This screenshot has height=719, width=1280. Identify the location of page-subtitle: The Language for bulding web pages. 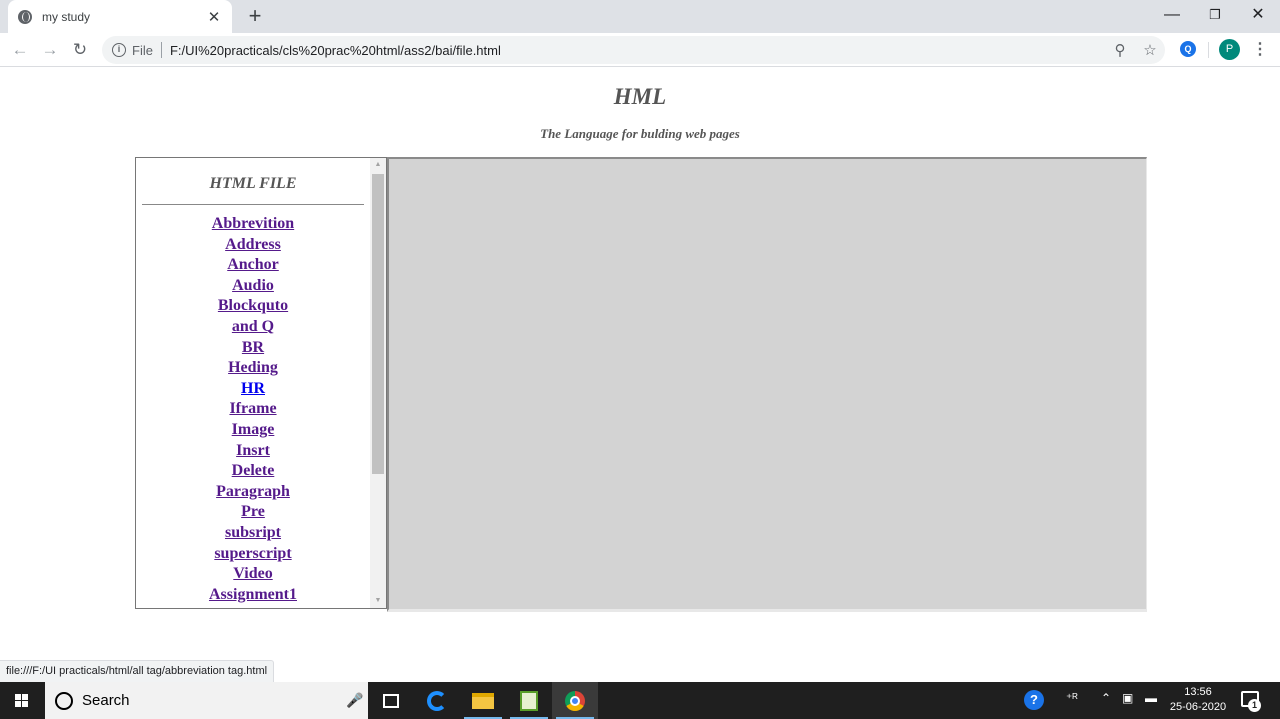
(640, 133).